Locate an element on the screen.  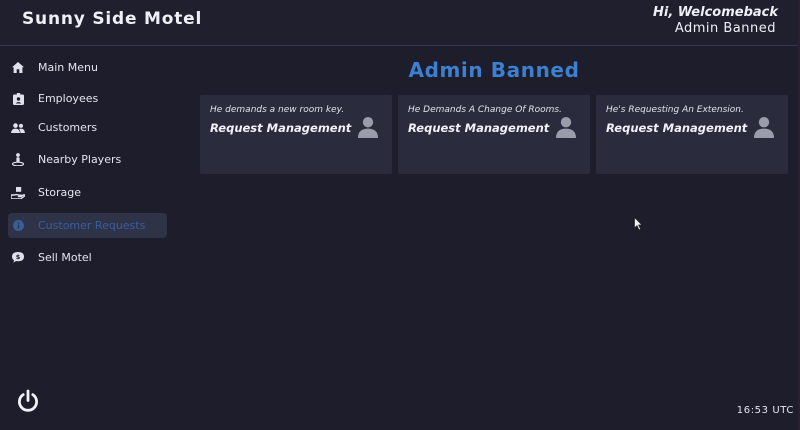
sidebar-item-employees: Employees is located at coordinates (87, 98).